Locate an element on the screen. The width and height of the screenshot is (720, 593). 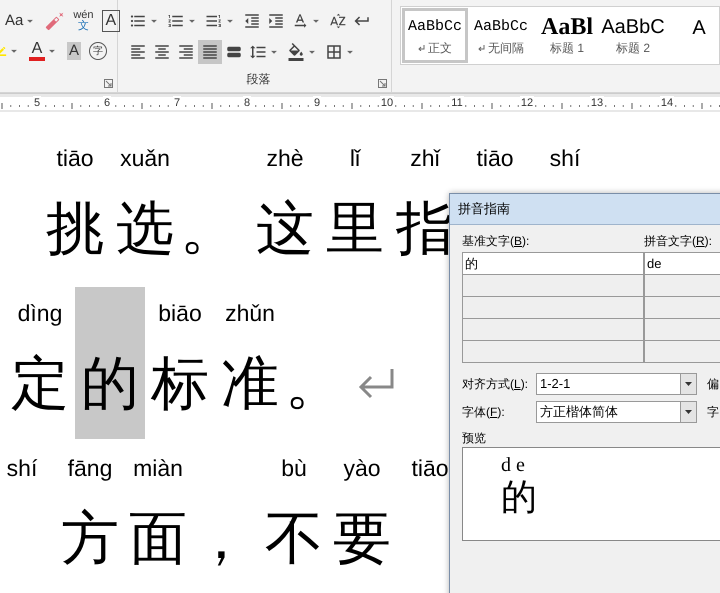
chinese-character: 定 is located at coordinates (40, 383).